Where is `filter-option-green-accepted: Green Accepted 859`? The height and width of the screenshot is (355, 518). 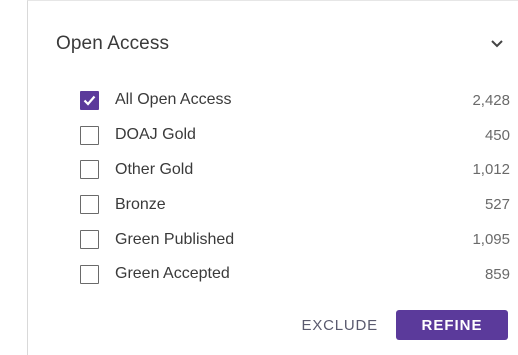
filter-option-green-accepted: Green Accepted 859 is located at coordinates (295, 274).